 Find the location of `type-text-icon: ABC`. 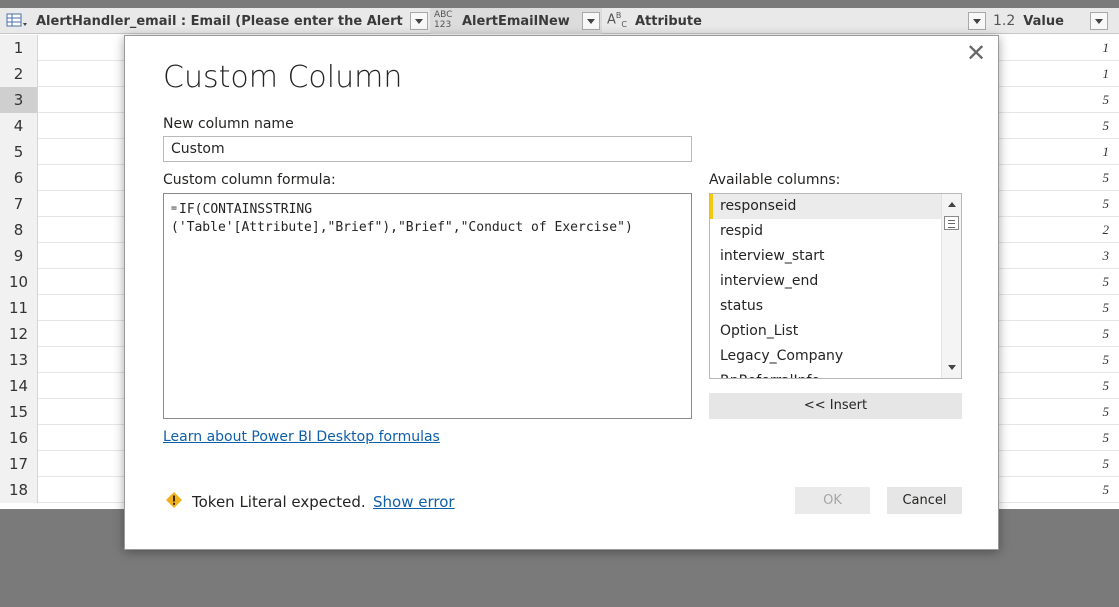

type-text-icon: ABC is located at coordinates (617, 20).